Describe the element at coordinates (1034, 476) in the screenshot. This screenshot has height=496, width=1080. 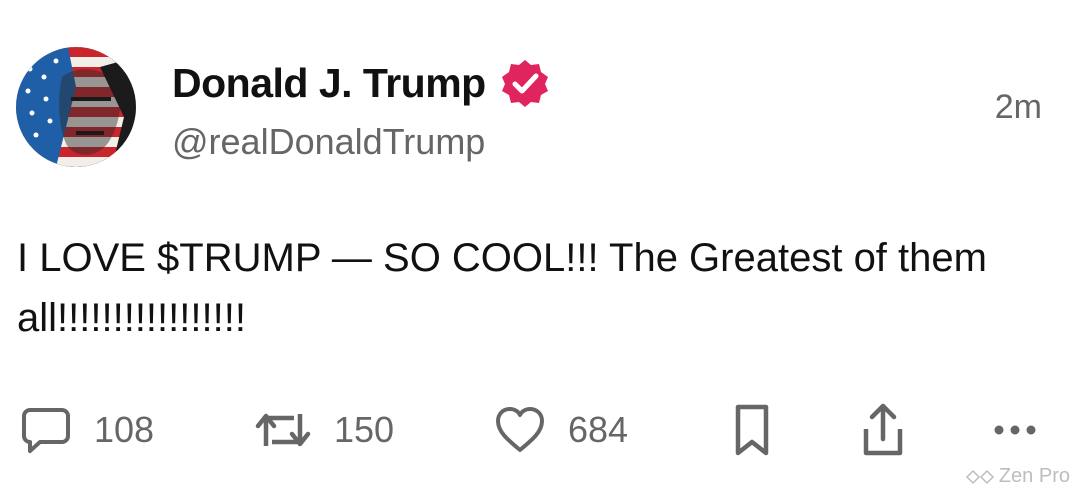
I see `watermark-text: Zen Pro` at that location.